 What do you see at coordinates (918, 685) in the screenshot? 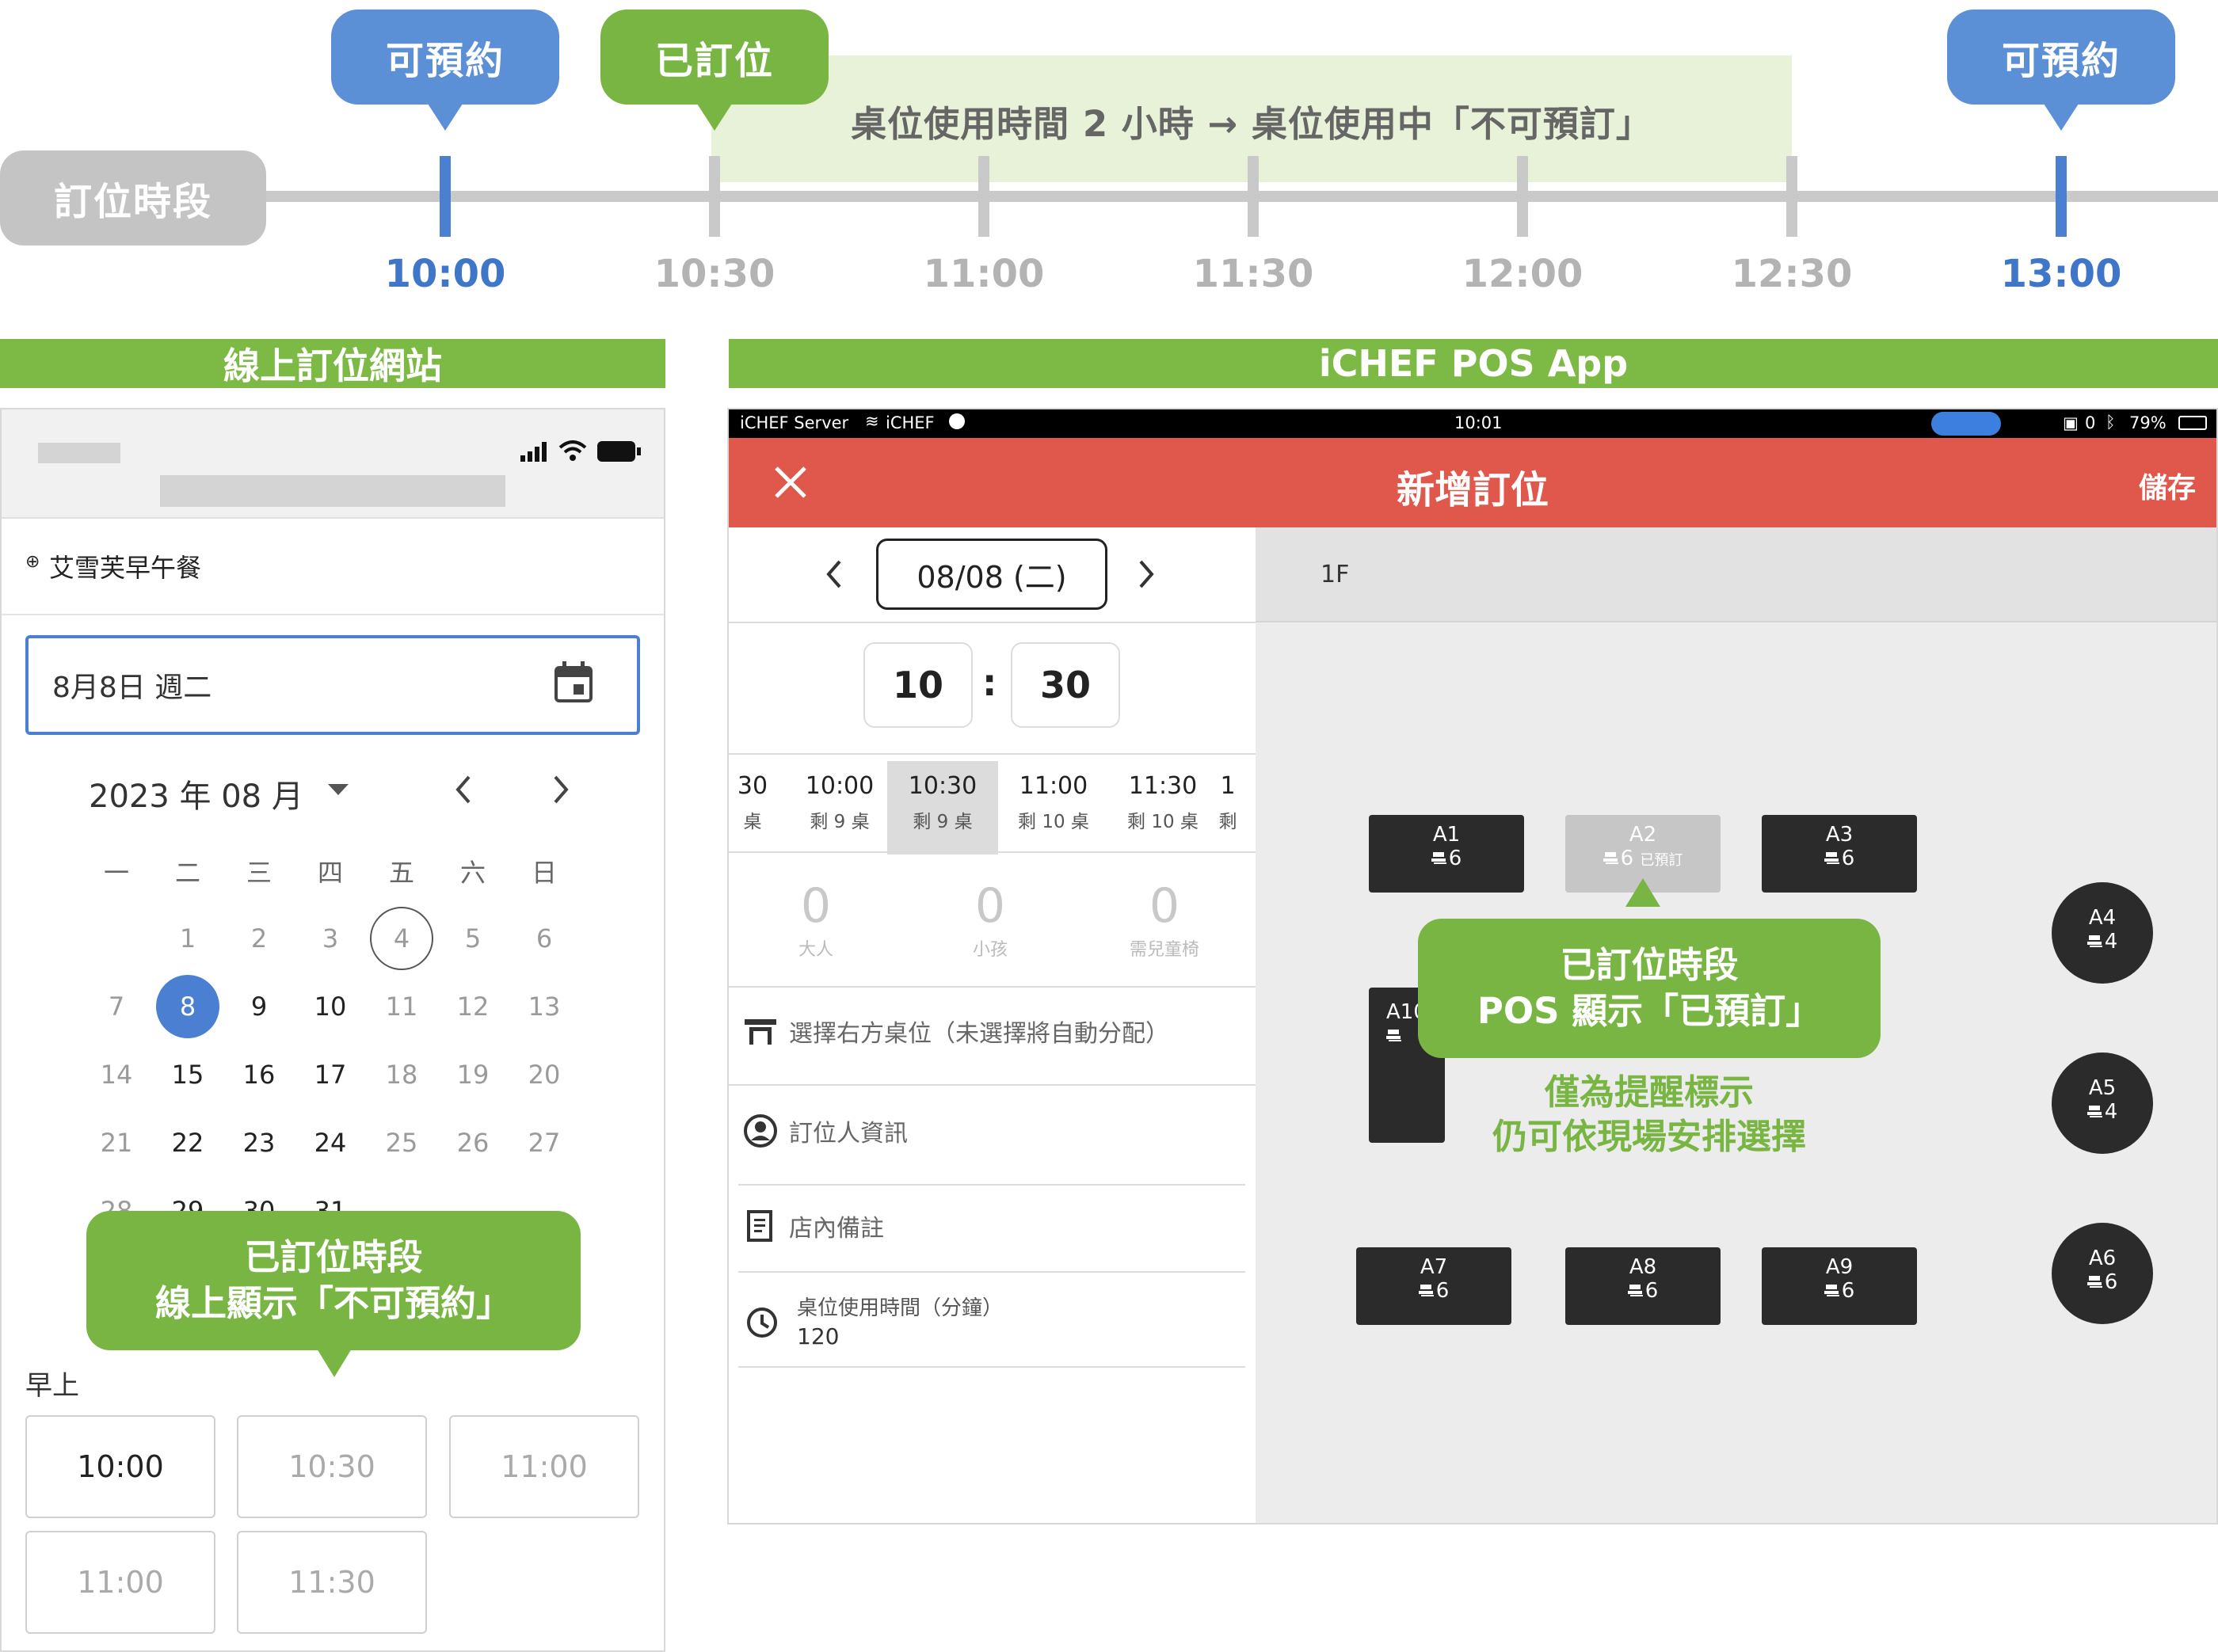
I see `hour-input: 10` at bounding box center [918, 685].